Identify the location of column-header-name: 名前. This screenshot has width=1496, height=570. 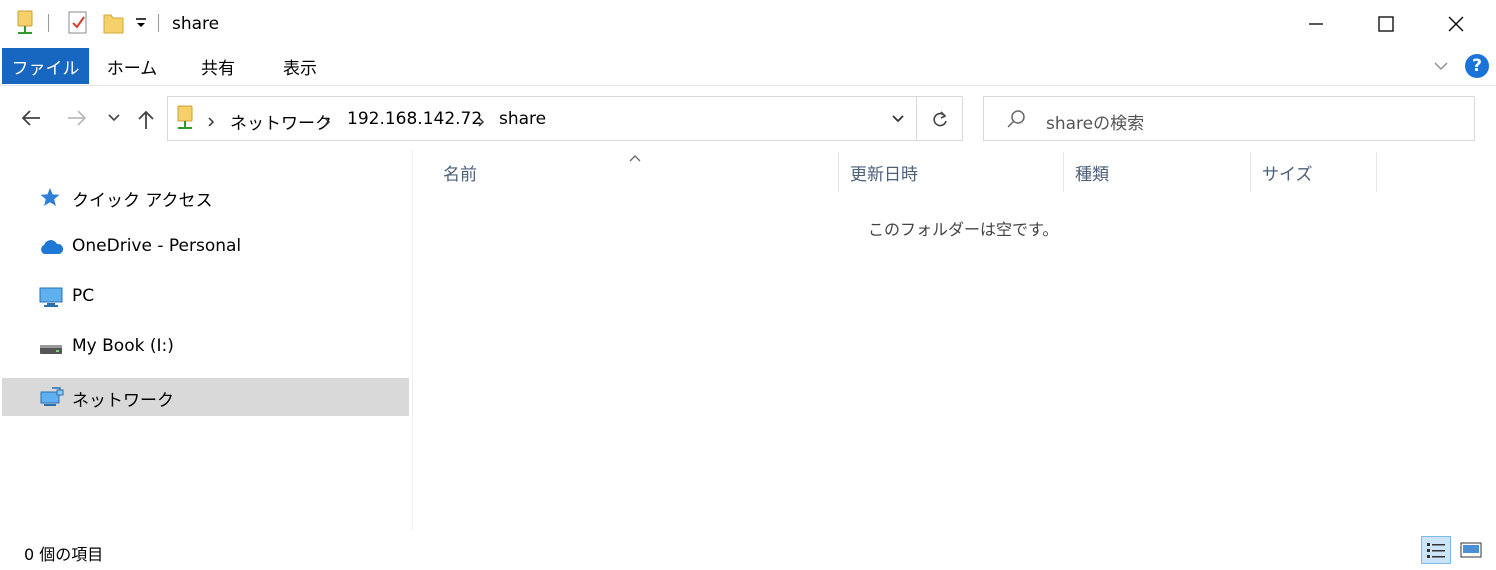
(640, 172).